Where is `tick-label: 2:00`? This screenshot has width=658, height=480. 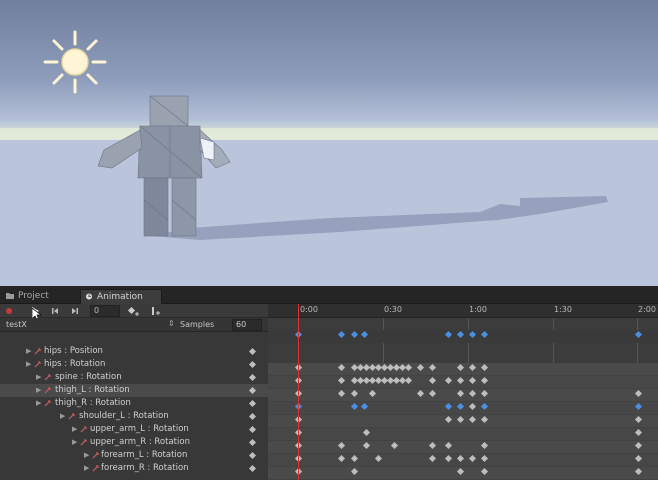
tick-label: 2:00 is located at coordinates (647, 309).